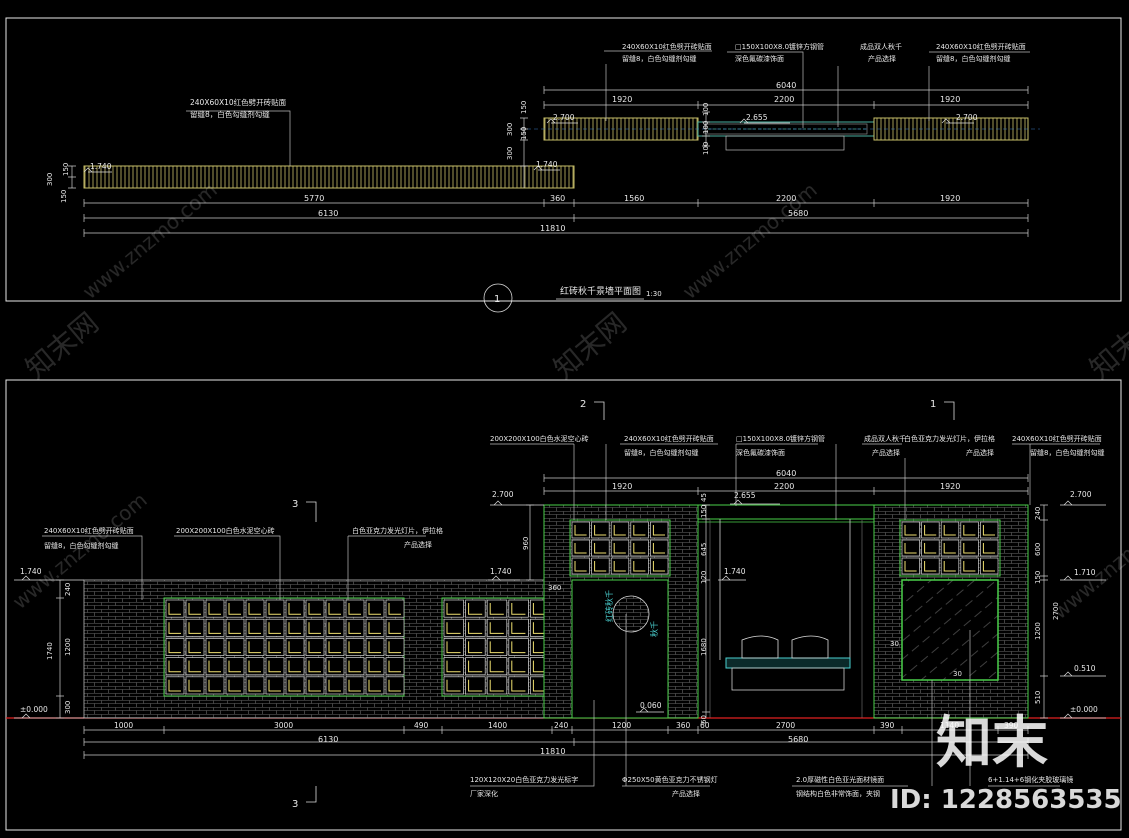 This screenshot has width=1129, height=838. What do you see at coordinates (1088, 561) in the screenshot?
I see `watermark-site-4: www.znzmo.com` at bounding box center [1088, 561].